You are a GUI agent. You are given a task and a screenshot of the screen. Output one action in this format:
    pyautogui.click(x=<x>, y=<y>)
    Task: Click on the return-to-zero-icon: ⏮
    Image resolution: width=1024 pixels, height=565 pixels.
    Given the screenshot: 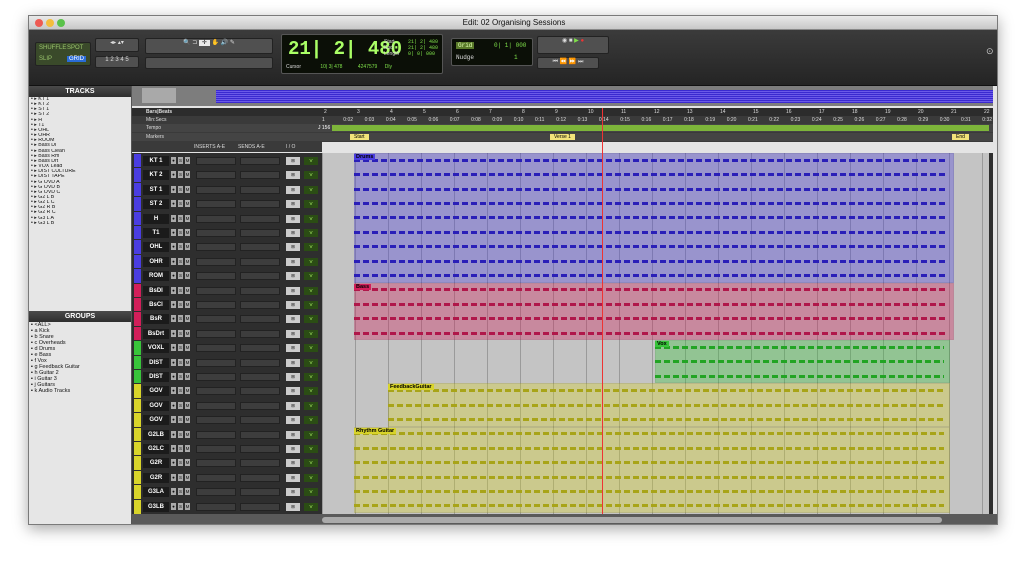 What is the action you would take?
    pyautogui.click(x=555, y=62)
    